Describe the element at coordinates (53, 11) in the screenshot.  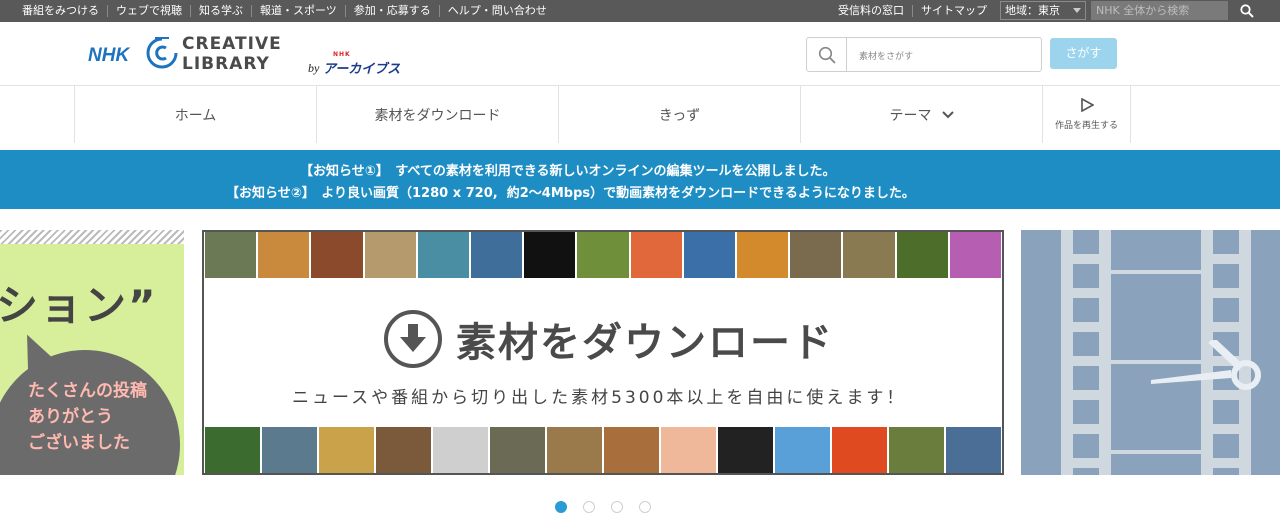
I see `topbar-link-find: 番組をみつける` at that location.